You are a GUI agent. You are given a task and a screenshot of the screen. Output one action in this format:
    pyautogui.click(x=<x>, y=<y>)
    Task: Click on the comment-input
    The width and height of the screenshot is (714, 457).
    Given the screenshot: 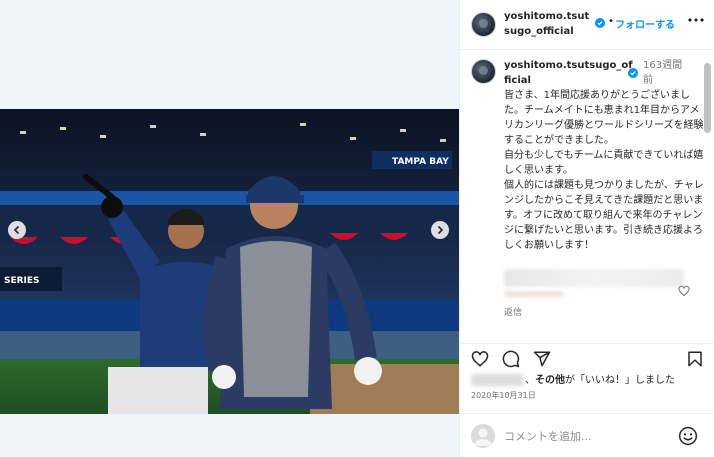 What is the action you would take?
    pyautogui.click(x=584, y=436)
    